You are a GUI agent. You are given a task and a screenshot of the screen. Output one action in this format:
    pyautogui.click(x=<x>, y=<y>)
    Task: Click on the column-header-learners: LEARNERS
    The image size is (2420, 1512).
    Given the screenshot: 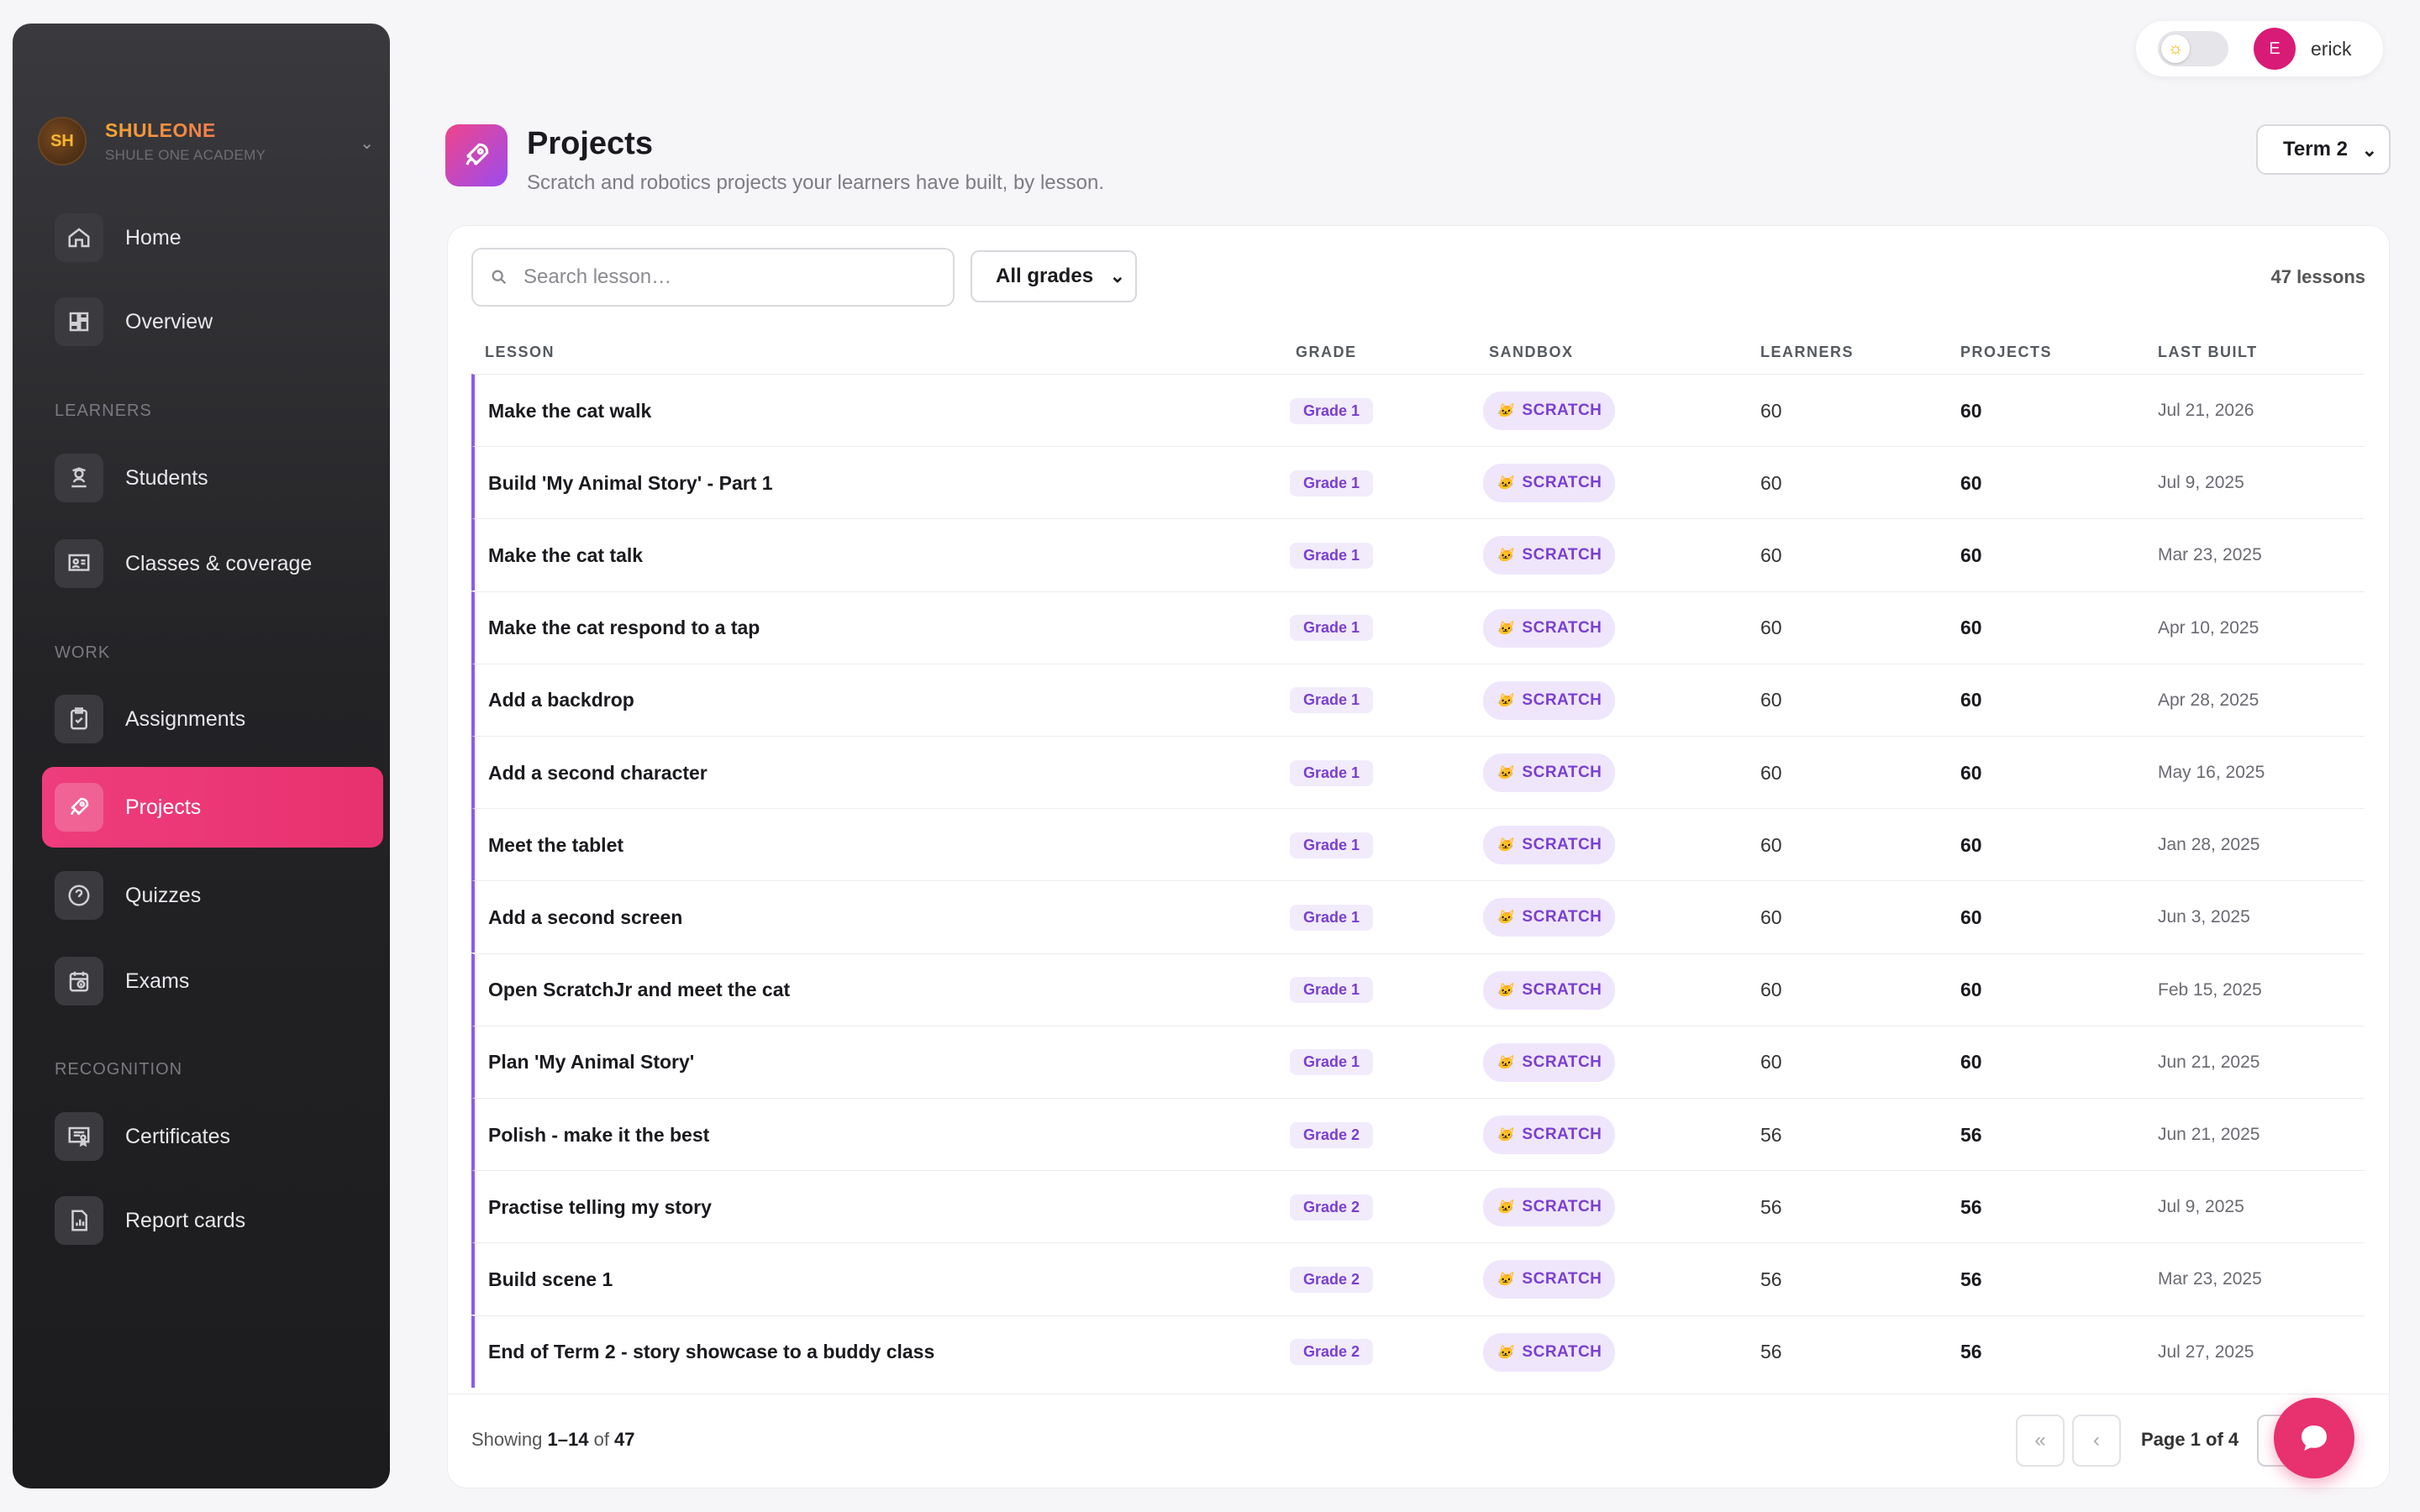 What is the action you would take?
    pyautogui.click(x=1807, y=352)
    